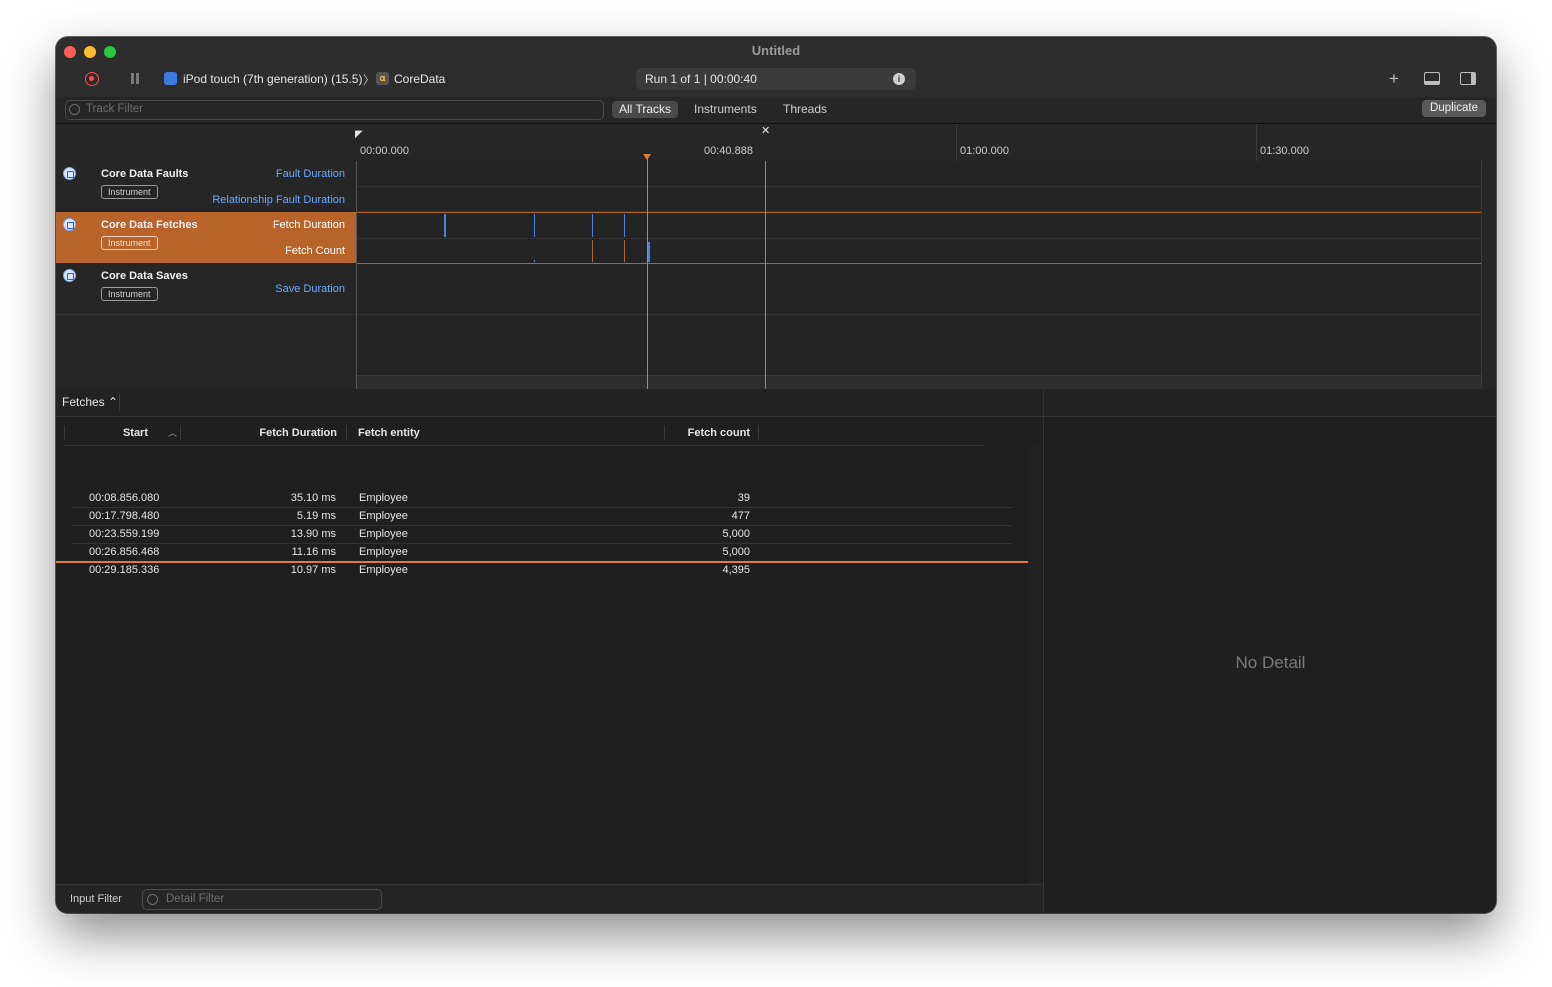 The height and width of the screenshot is (987, 1552). What do you see at coordinates (173, 433) in the screenshot?
I see `sort-ascending-icon: ︿` at bounding box center [173, 433].